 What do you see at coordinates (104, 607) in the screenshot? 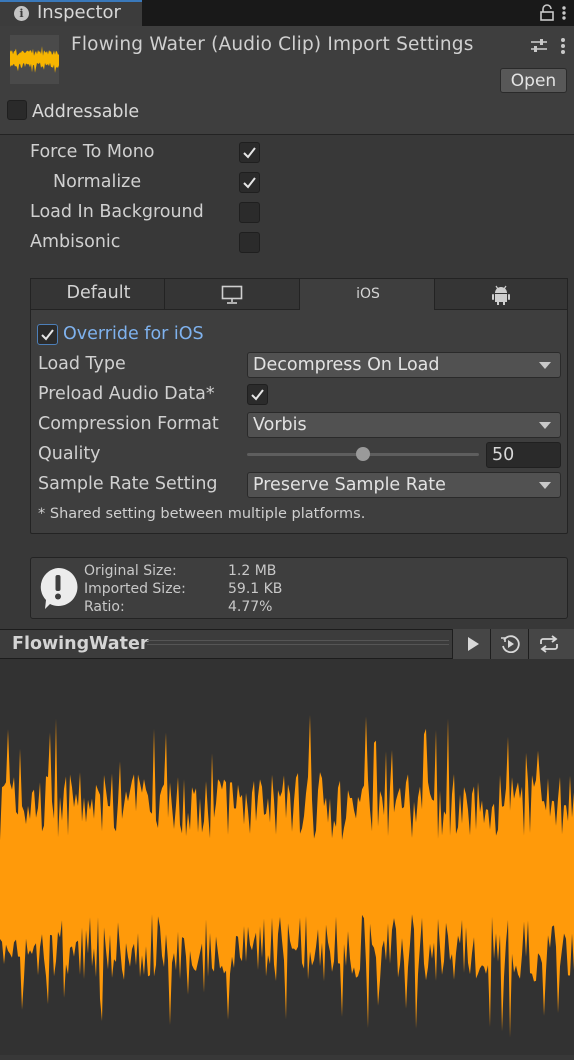
I see `ratio-label: Ratio:` at bounding box center [104, 607].